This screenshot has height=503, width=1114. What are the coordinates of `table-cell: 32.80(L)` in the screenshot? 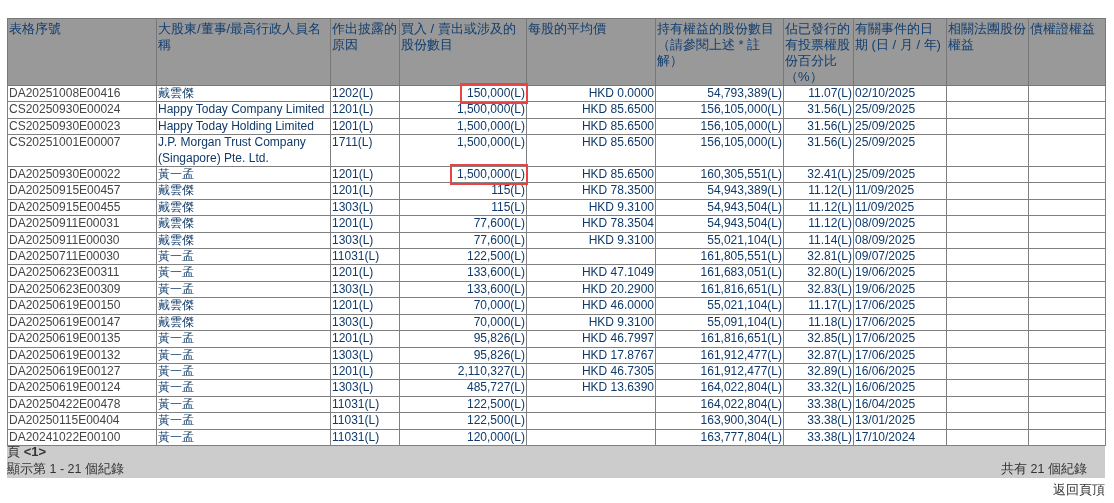 It's located at (829, 273).